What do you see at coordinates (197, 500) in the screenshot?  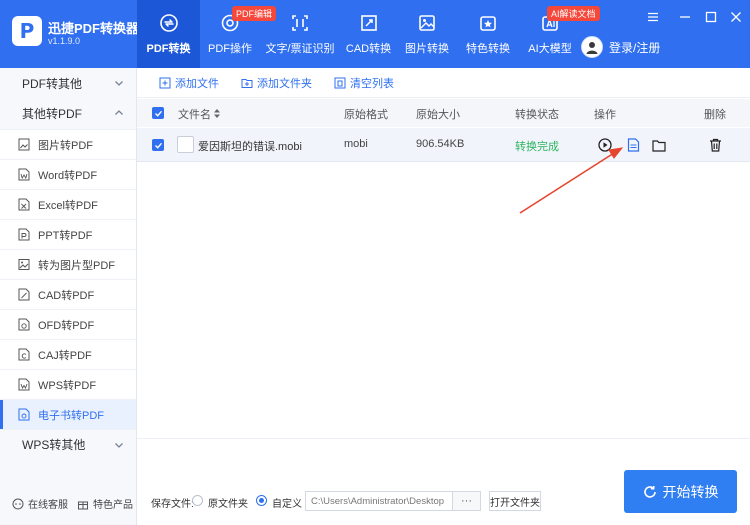 I see `radio-original-folder` at bounding box center [197, 500].